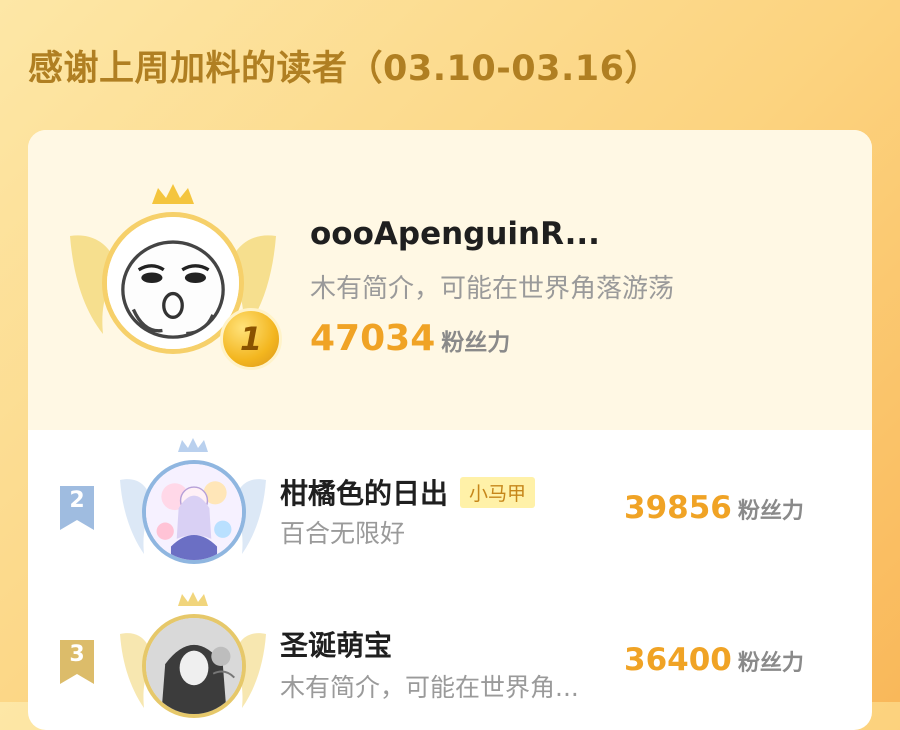 This screenshot has width=900, height=730. What do you see at coordinates (364, 493) in the screenshot?
I see `user-name: 柑橘色的日出` at bounding box center [364, 493].